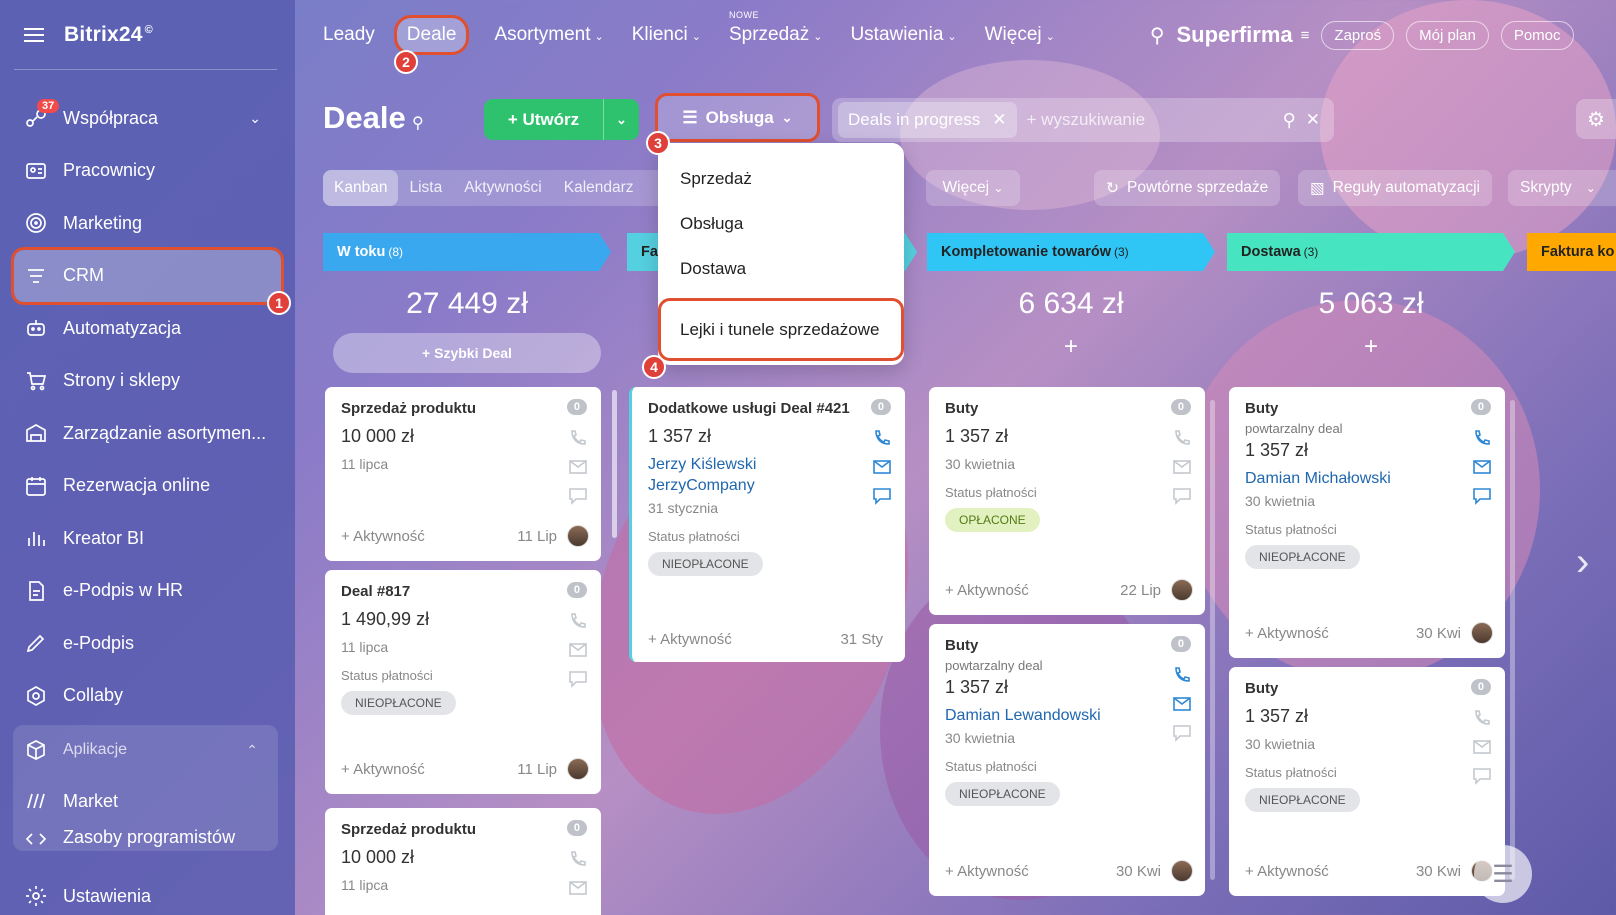 The height and width of the screenshot is (915, 1616). What do you see at coordinates (145, 801) in the screenshot?
I see `sidebar-item-market: Market` at bounding box center [145, 801].